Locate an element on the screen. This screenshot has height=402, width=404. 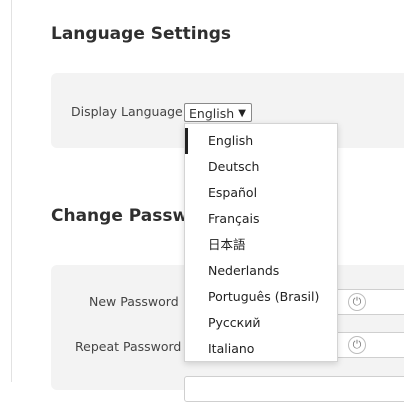
language-option: Nederlands is located at coordinates (261, 271).